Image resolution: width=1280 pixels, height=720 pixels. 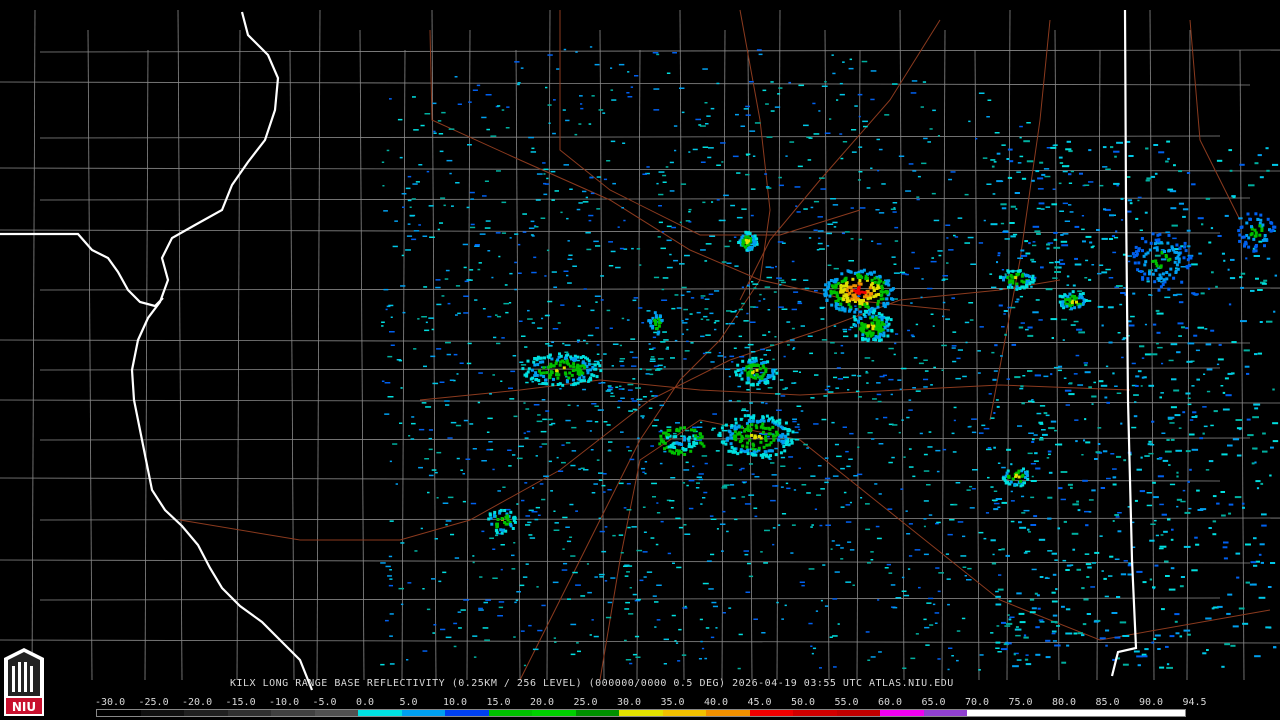 What do you see at coordinates (1107, 702) in the screenshot?
I see `scale-label: 85.0` at bounding box center [1107, 702].